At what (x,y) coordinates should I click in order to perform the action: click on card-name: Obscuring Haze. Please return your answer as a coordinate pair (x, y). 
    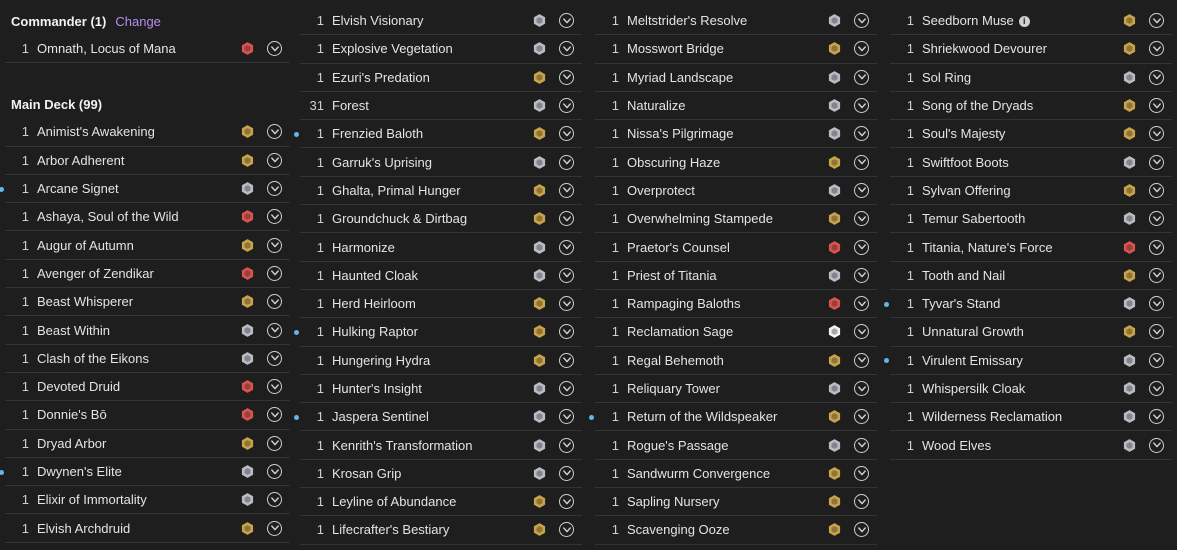
    Looking at the image, I should click on (726, 162).